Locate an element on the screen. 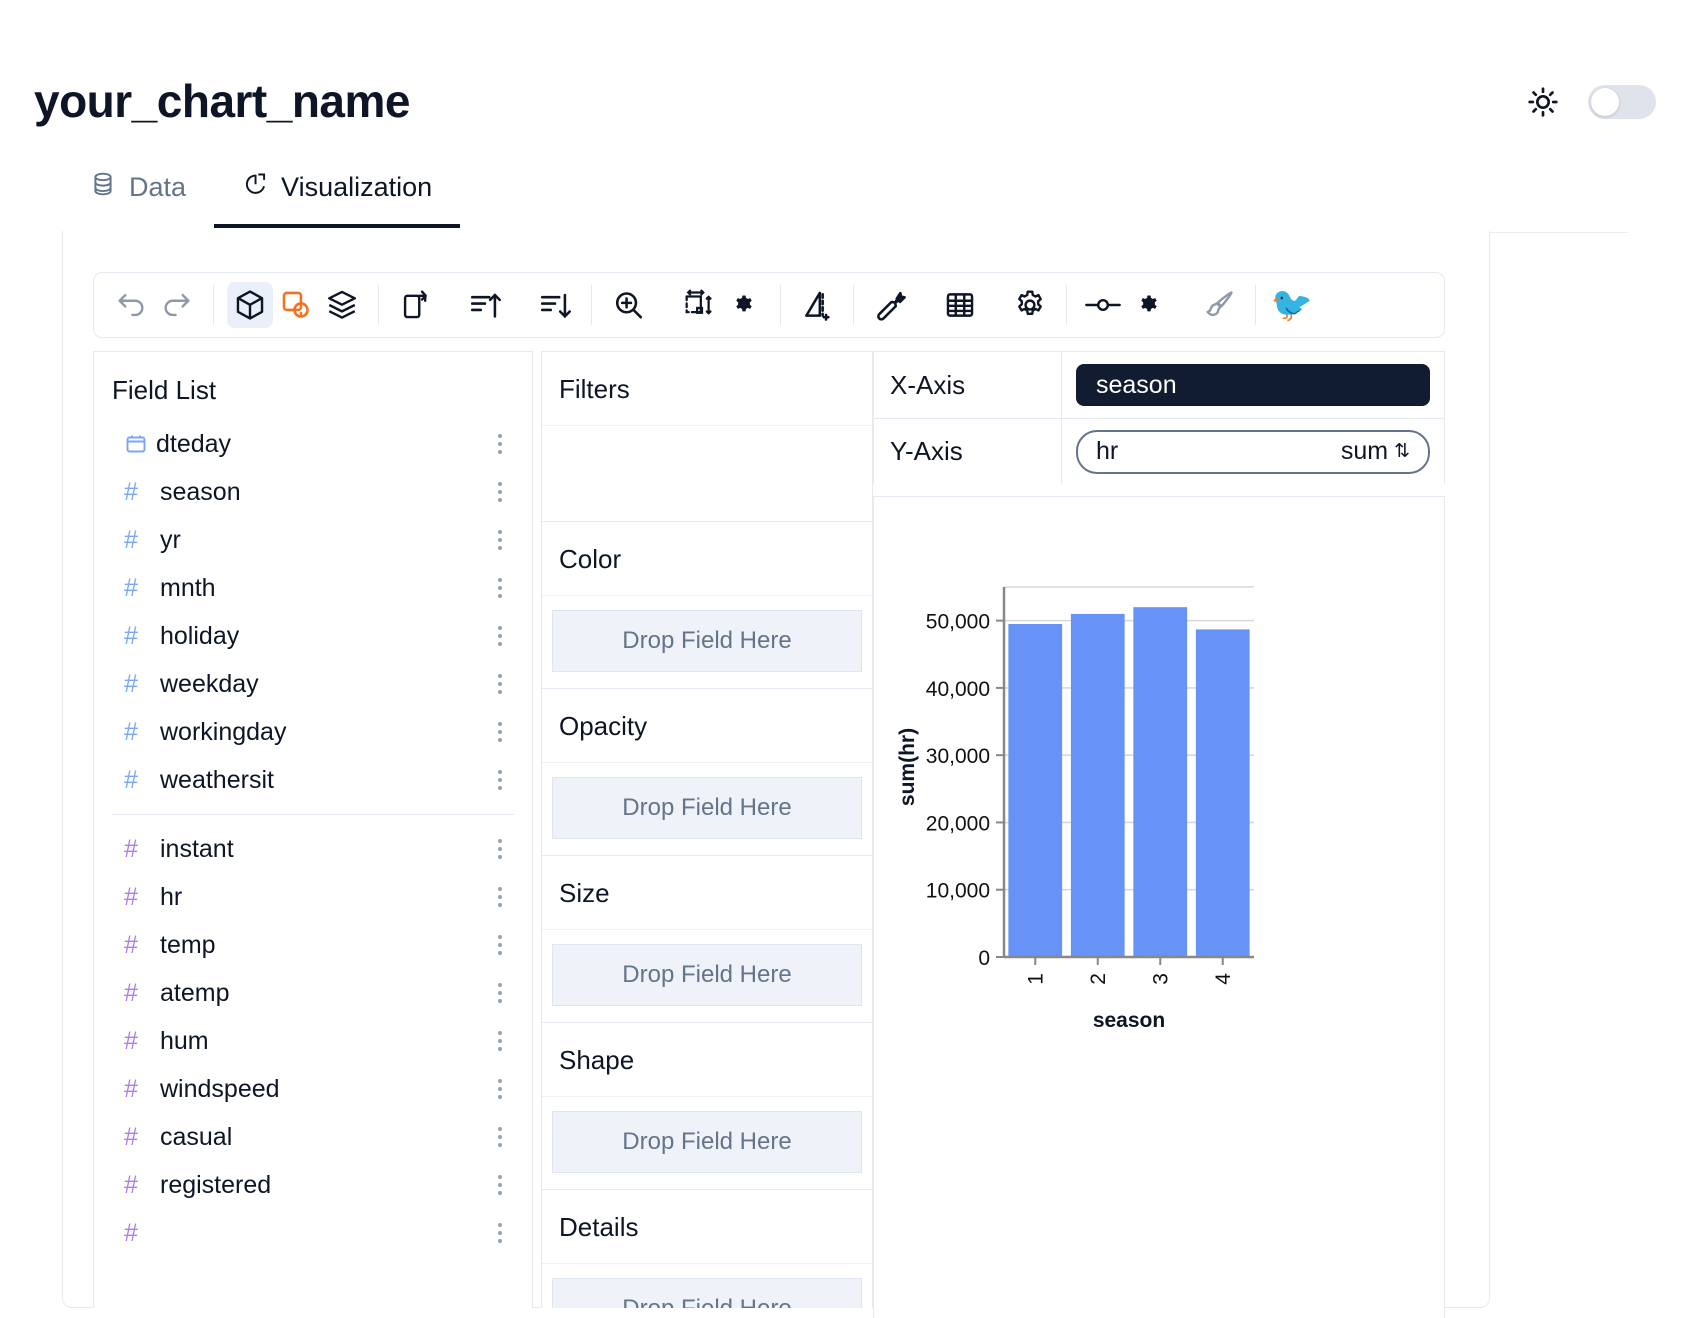  field-row: # season is located at coordinates (313, 492).